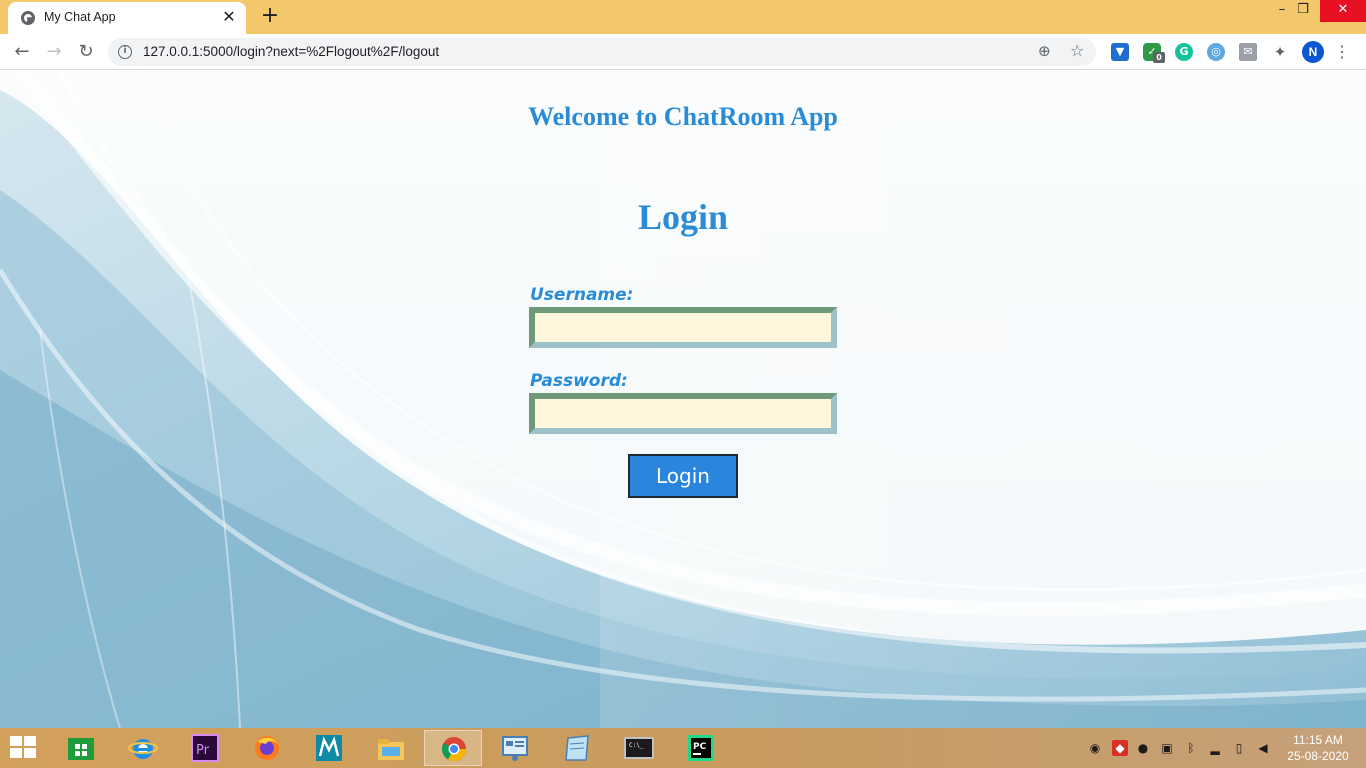  Describe the element at coordinates (1191, 748) in the screenshot. I see `bluetooth-icon: ᛒ` at that location.